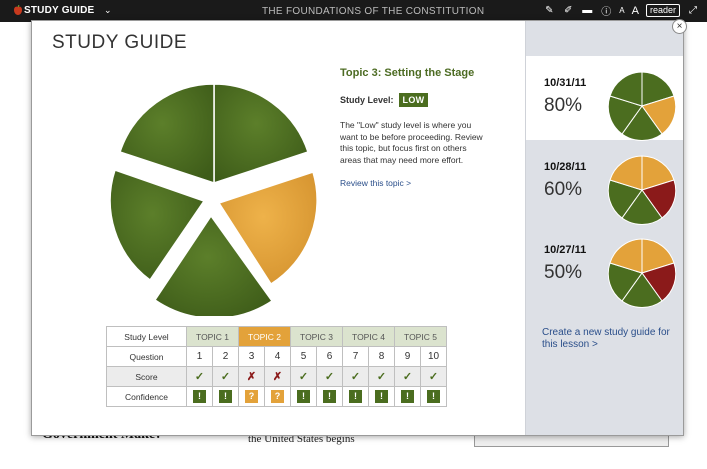  Describe the element at coordinates (303, 356) in the screenshot. I see `question-number: 5` at that location.